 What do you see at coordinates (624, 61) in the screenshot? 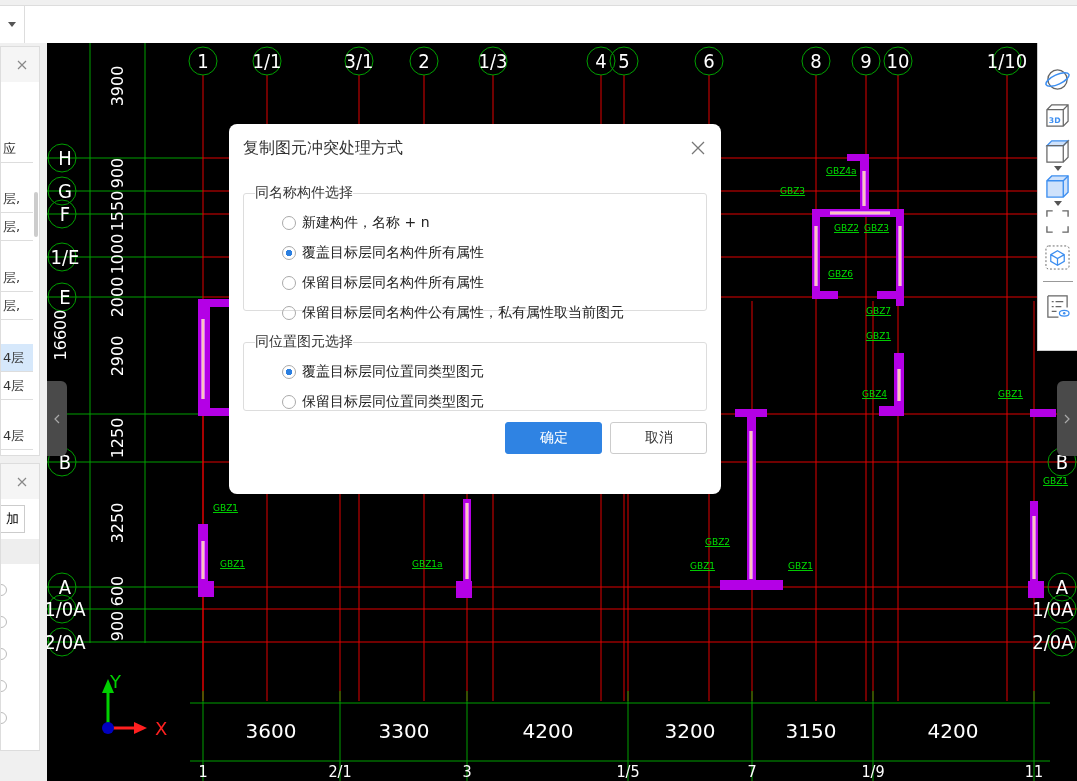
I see `axis-label: 5` at bounding box center [624, 61].